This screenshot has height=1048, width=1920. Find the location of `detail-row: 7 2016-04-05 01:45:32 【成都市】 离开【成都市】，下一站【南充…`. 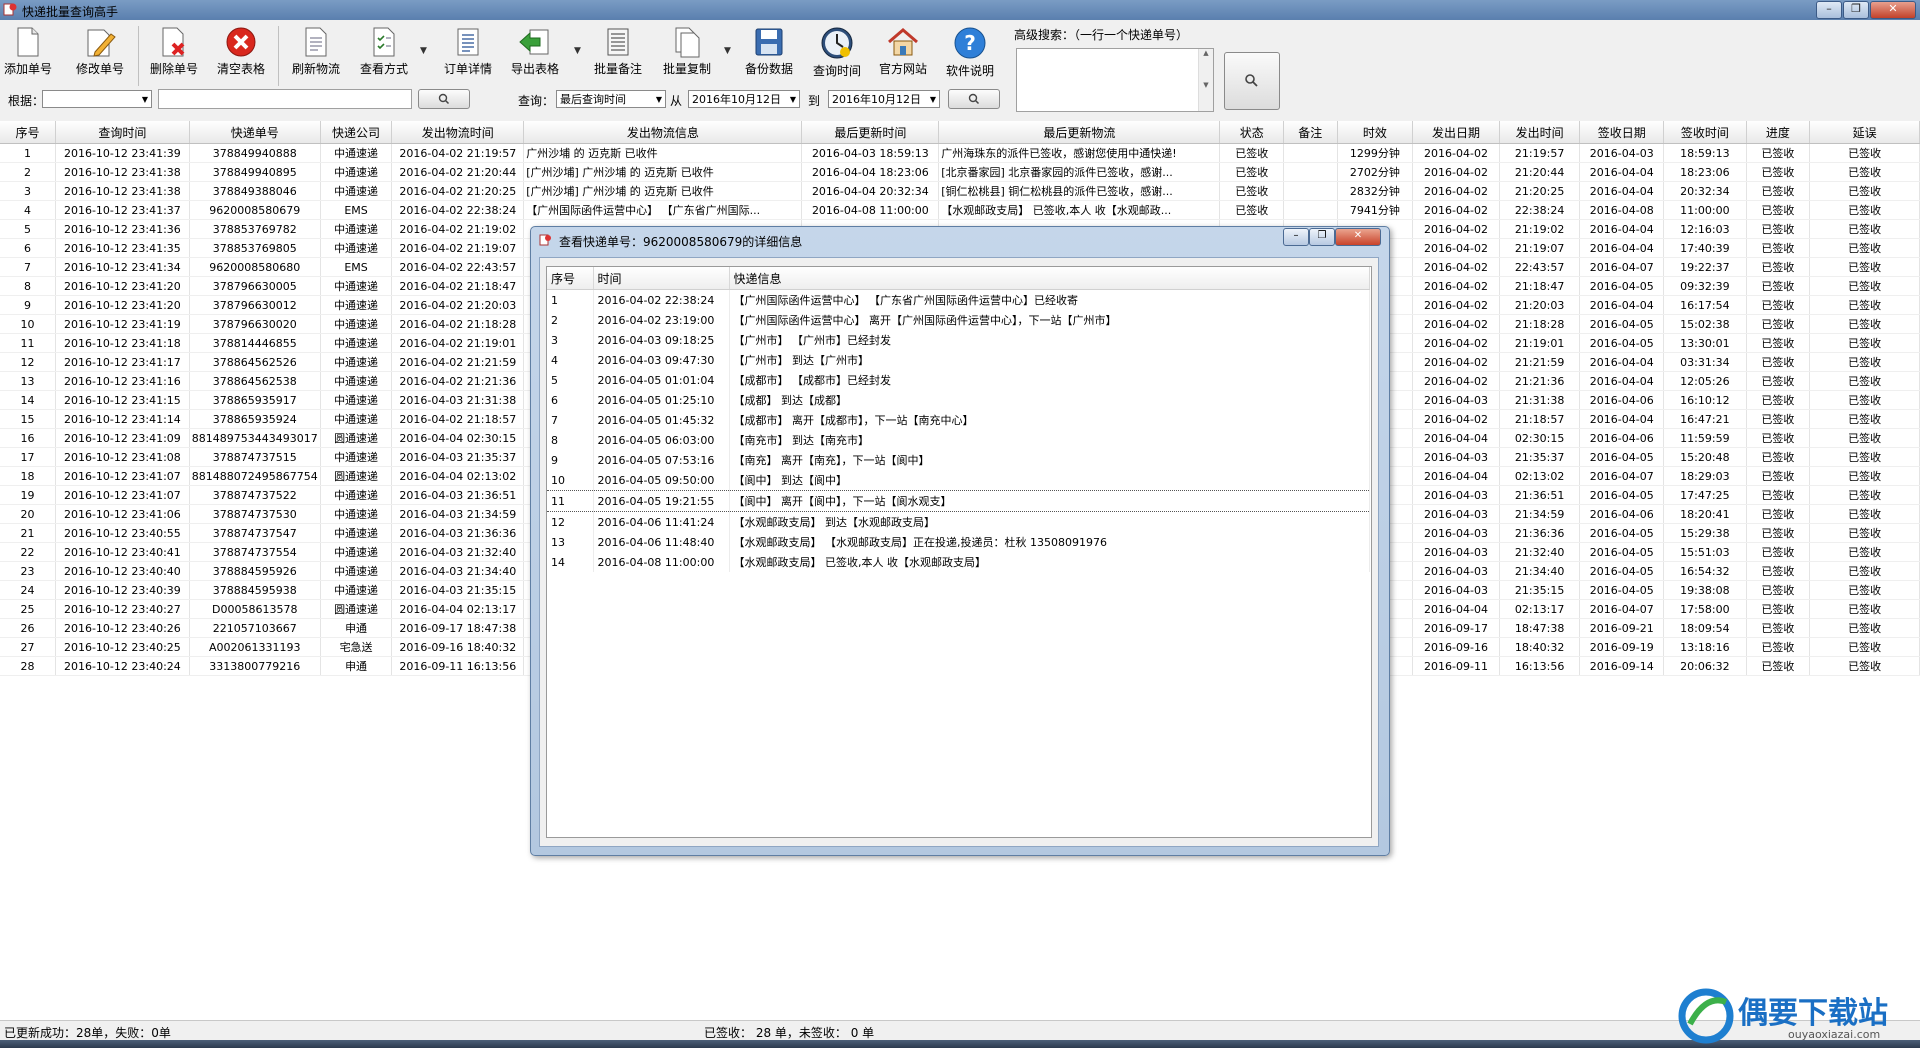

detail-row: 7 2016-04-05 01:45:32 【成都市】 离开【成都市】，下一站【南充… is located at coordinates (958, 420).